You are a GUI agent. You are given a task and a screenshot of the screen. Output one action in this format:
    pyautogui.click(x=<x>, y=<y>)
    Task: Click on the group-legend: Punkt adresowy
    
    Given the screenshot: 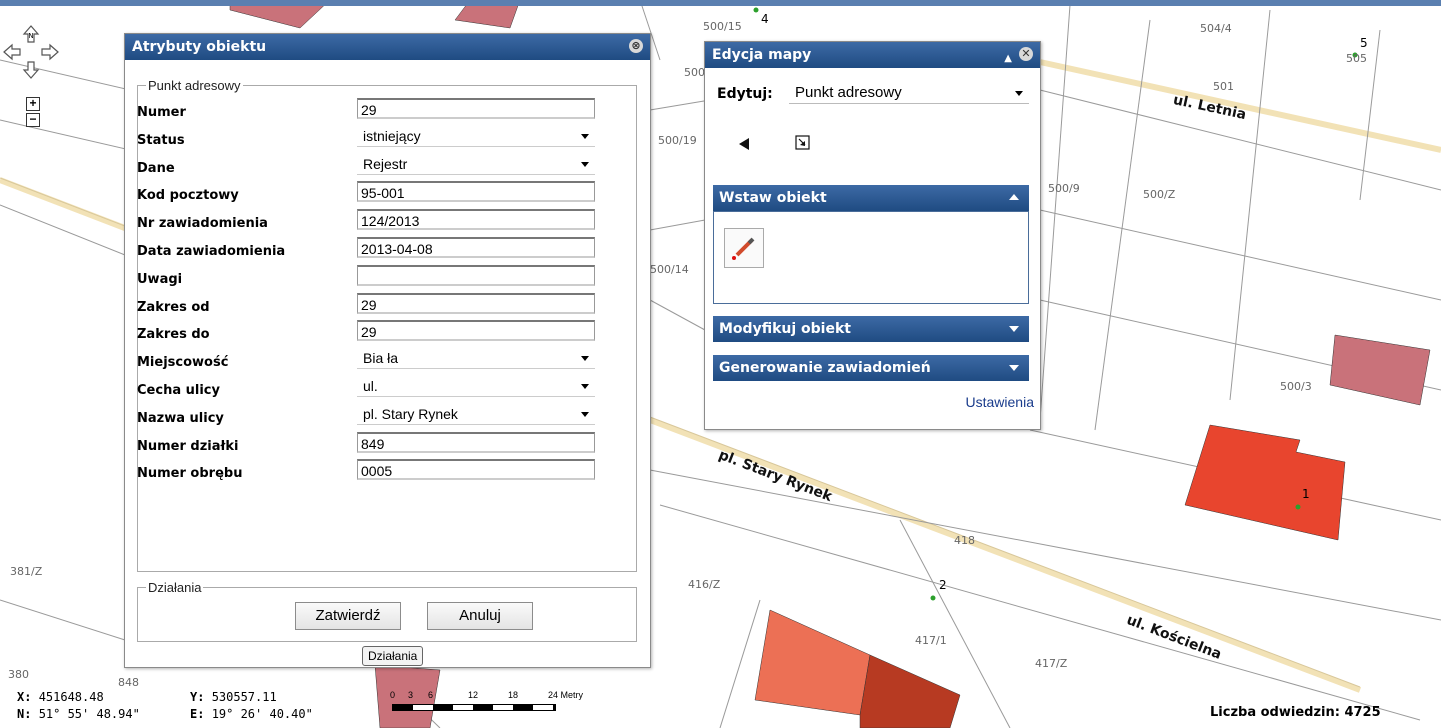 What is the action you would take?
    pyautogui.click(x=194, y=85)
    